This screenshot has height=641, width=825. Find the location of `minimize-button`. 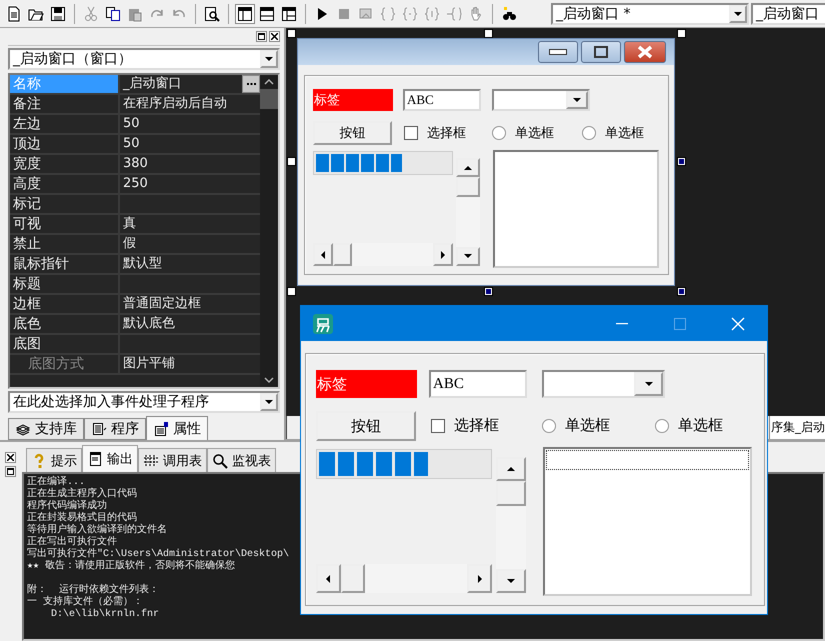

minimize-button is located at coordinates (558, 52).